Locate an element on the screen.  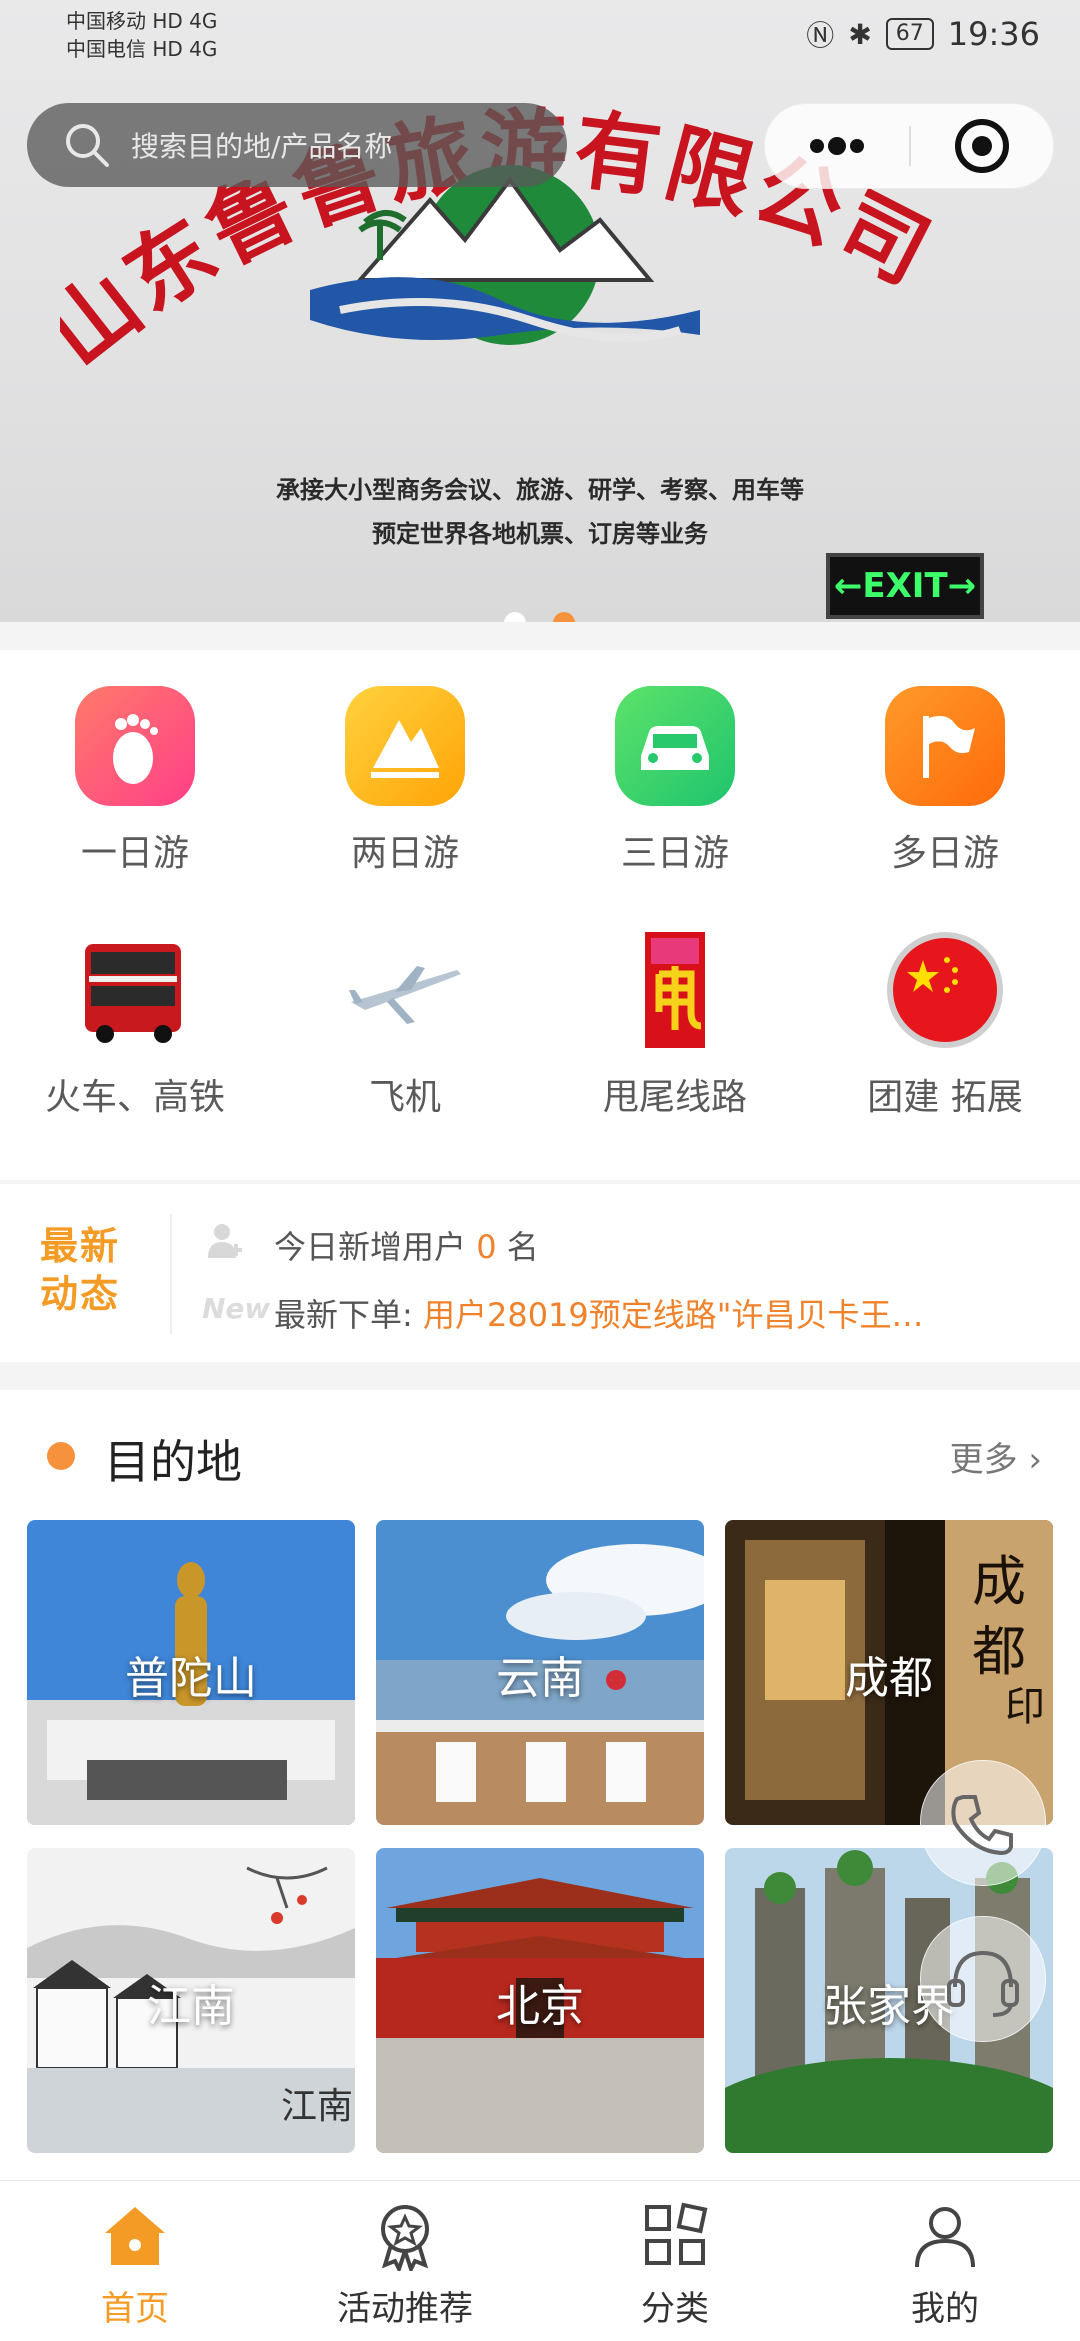
bottom-tab-bar: 首页 活动推荐 分类 我的 is located at coordinates (540, 2260).